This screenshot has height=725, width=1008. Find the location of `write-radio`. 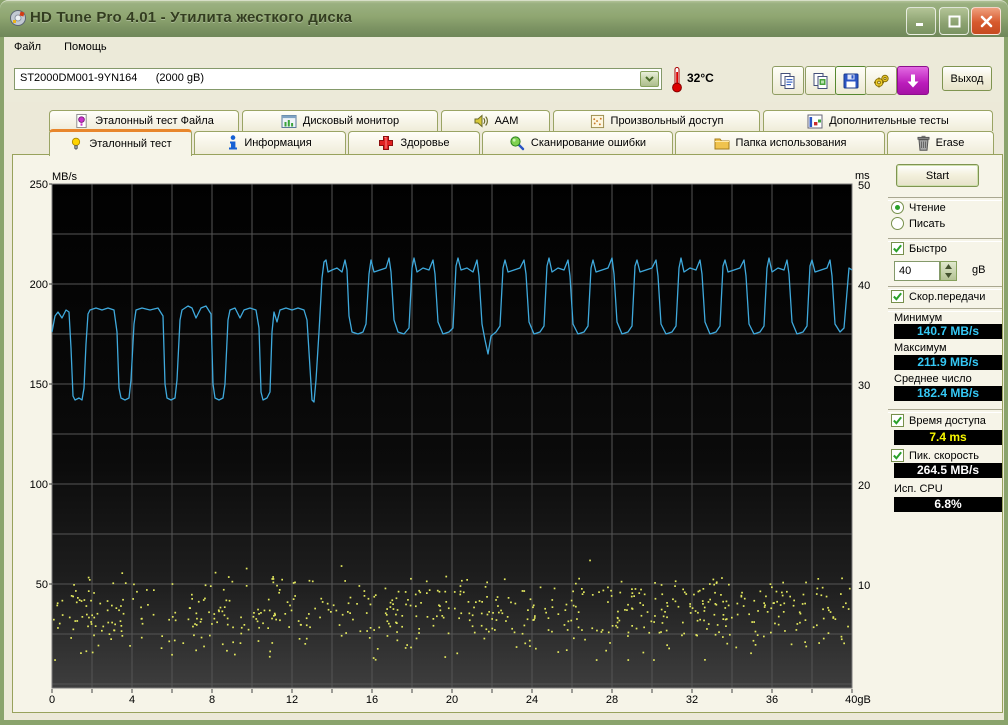

write-radio is located at coordinates (897, 223).